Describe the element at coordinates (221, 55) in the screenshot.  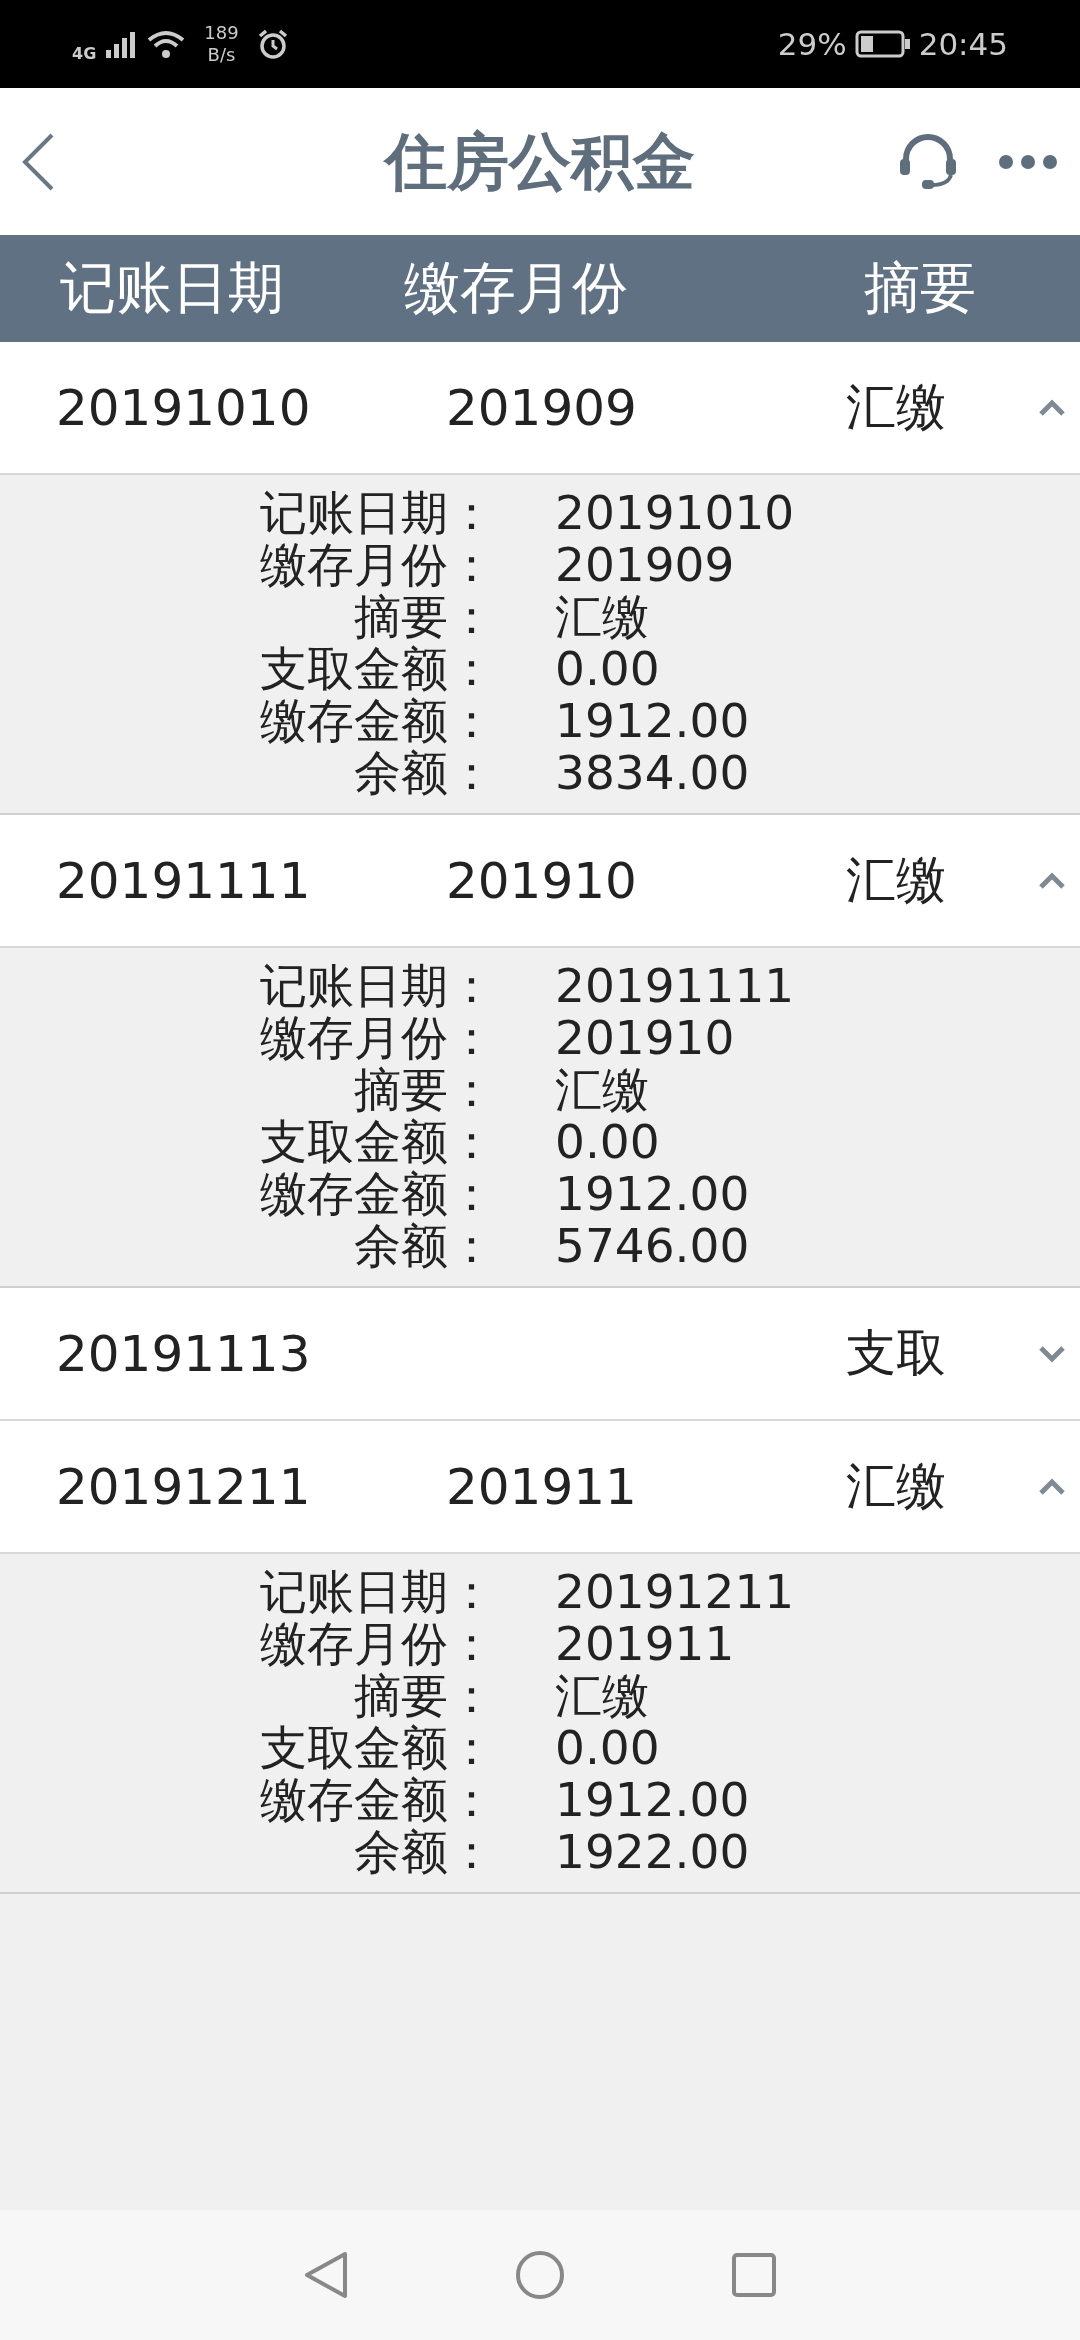
I see `speed-unit: B/s` at that location.